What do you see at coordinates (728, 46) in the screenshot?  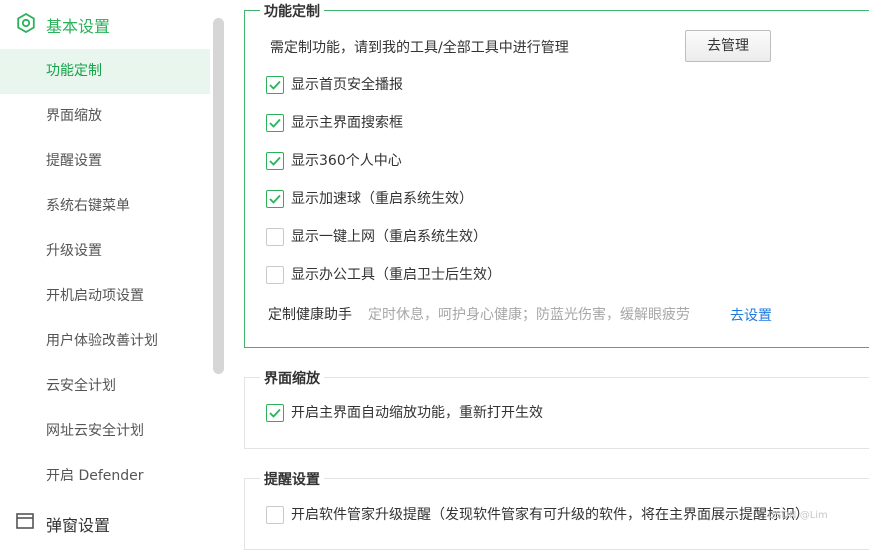 I see `manage-button: 去管理` at bounding box center [728, 46].